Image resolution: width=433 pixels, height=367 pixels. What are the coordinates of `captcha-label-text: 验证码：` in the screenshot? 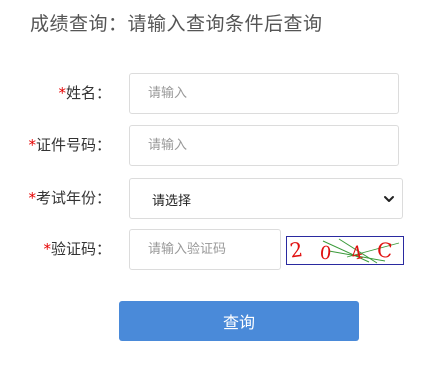 It's located at (80, 249).